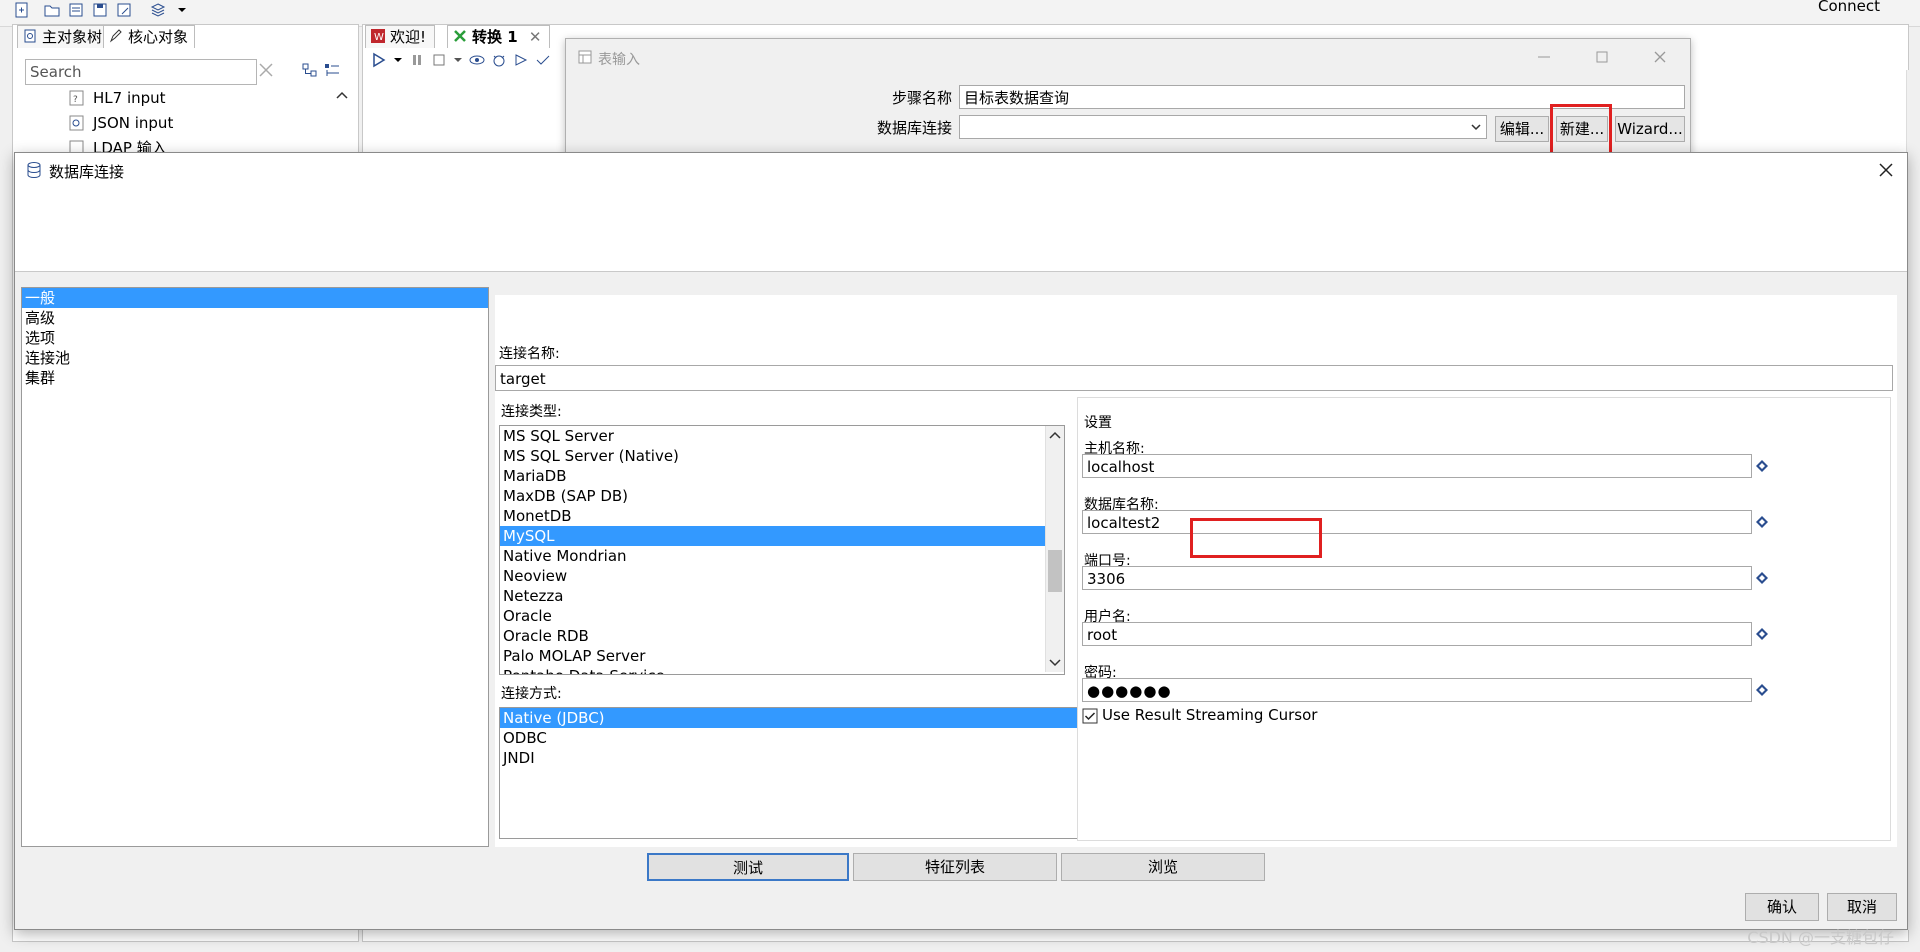  I want to click on stop-options-icon, so click(458, 60).